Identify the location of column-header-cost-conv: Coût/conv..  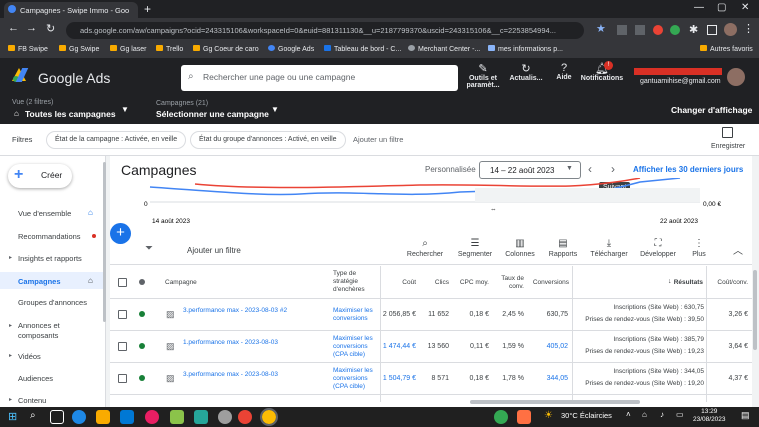
(728, 282).